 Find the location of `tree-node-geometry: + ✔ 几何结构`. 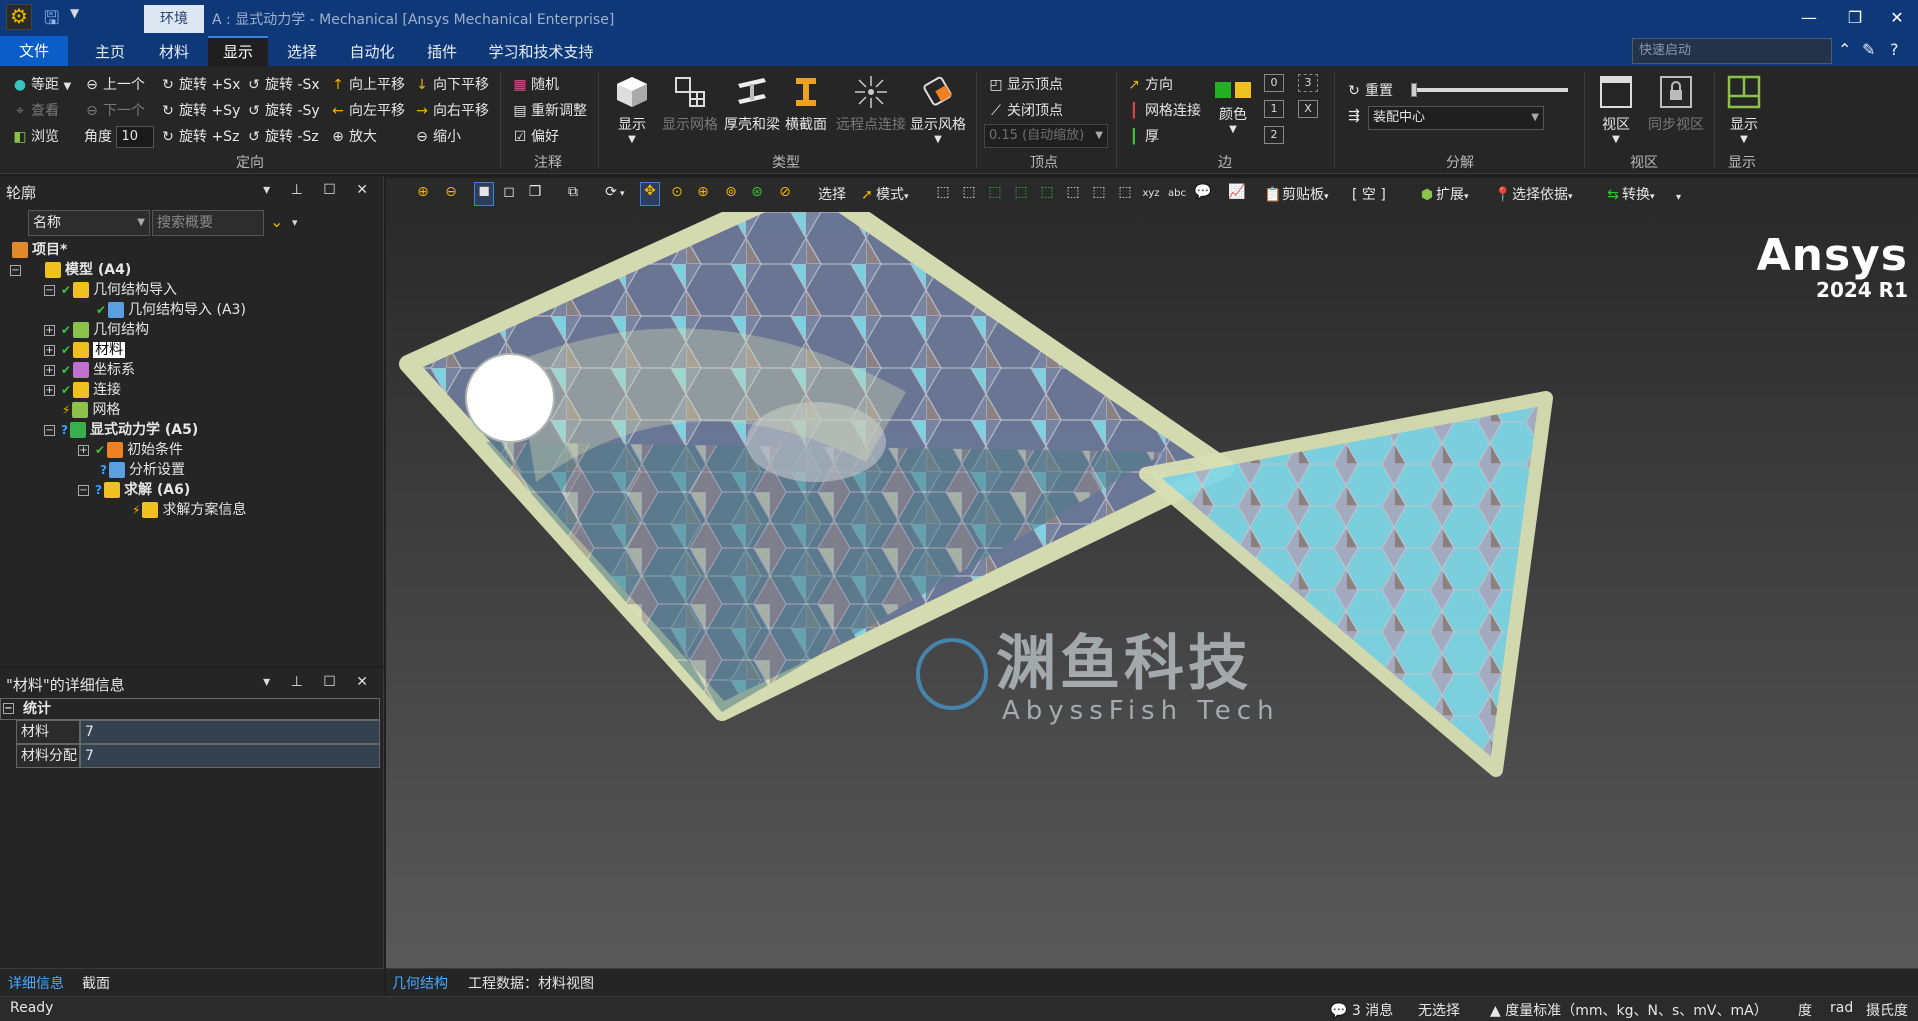

tree-node-geometry: + ✔ 几何结构 is located at coordinates (96, 330).